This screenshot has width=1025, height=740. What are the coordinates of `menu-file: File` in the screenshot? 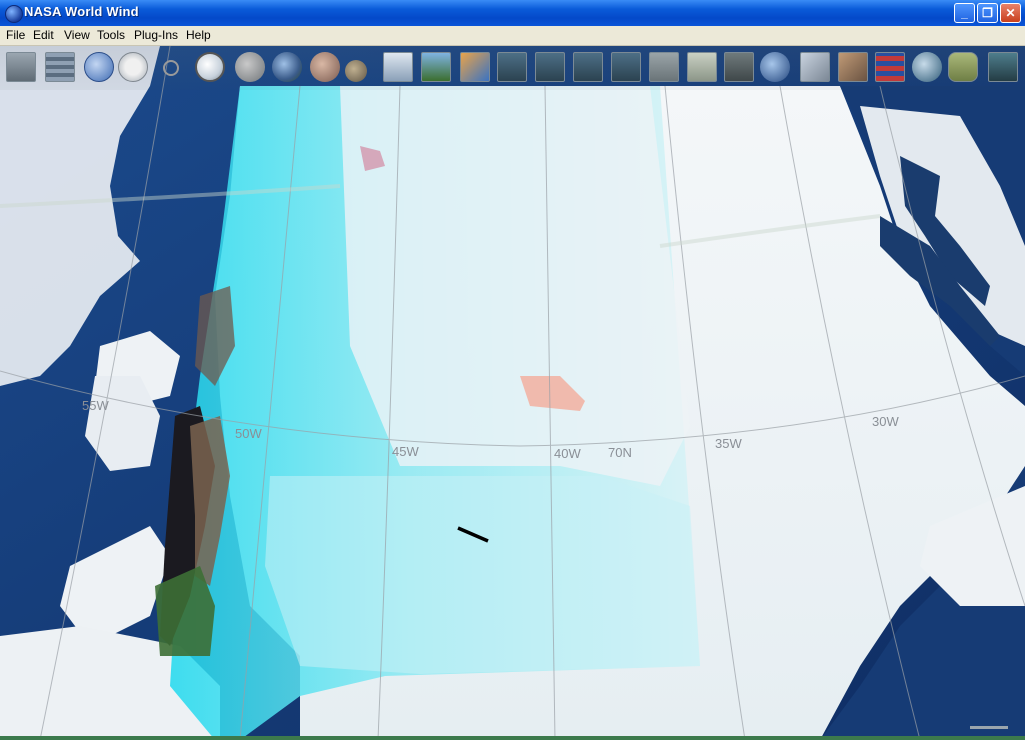 It's located at (15, 35).